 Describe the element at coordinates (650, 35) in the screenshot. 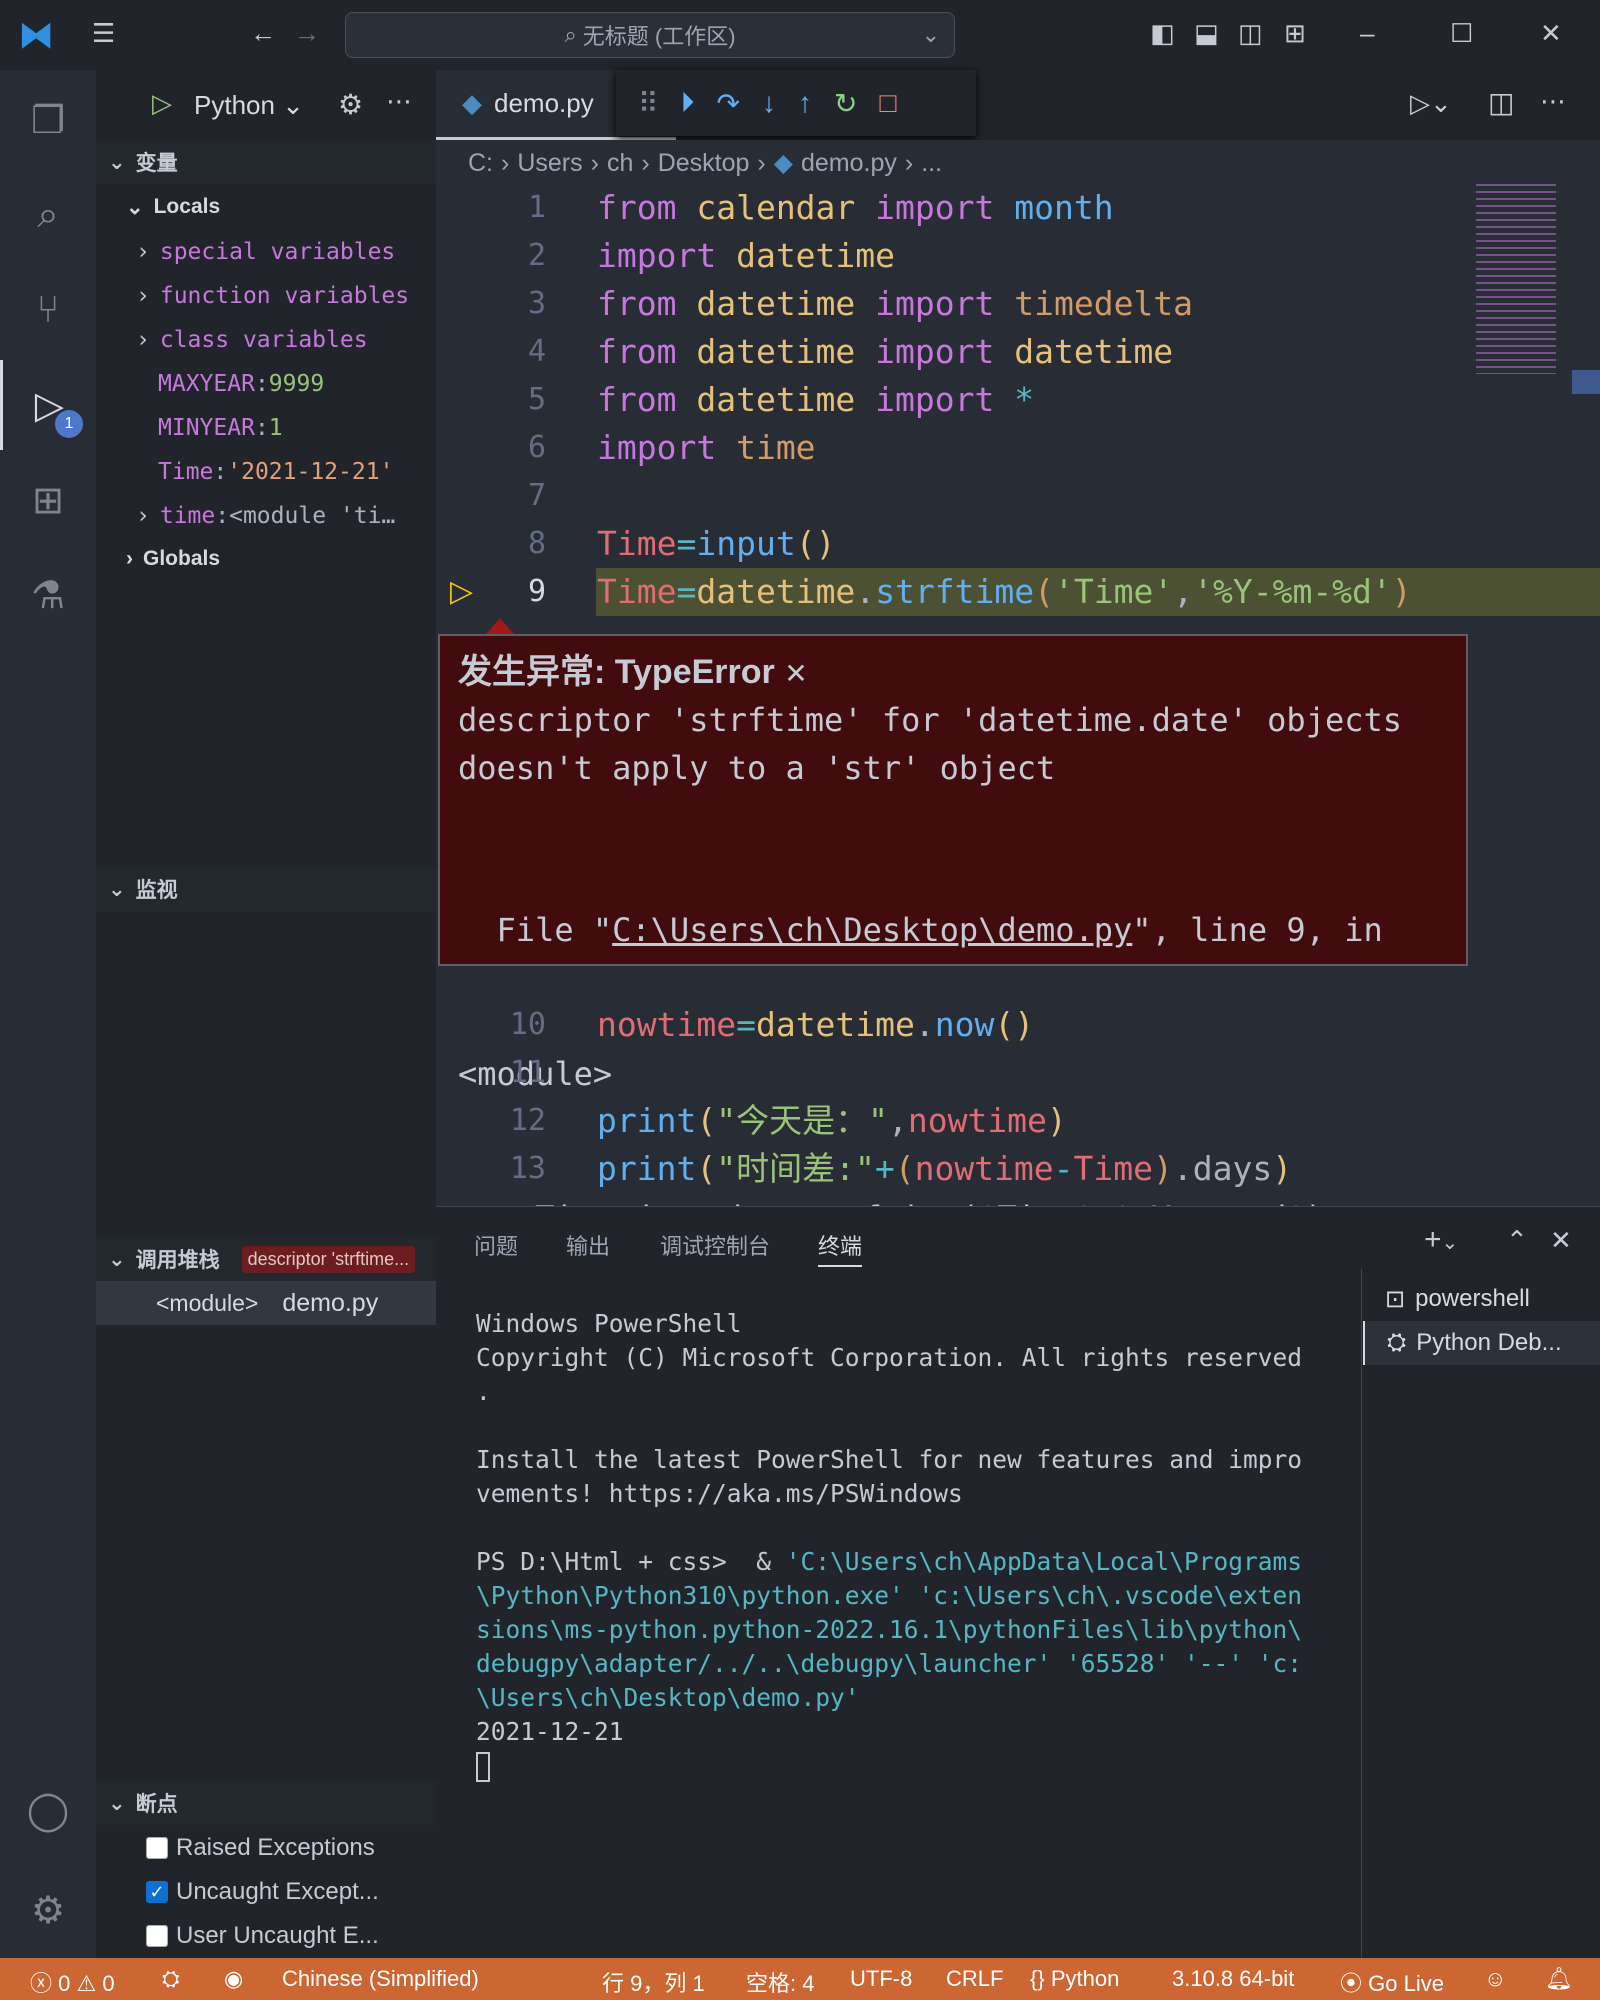

I see `command-center: ⌕ 无标题 (工作区) ⌄` at that location.